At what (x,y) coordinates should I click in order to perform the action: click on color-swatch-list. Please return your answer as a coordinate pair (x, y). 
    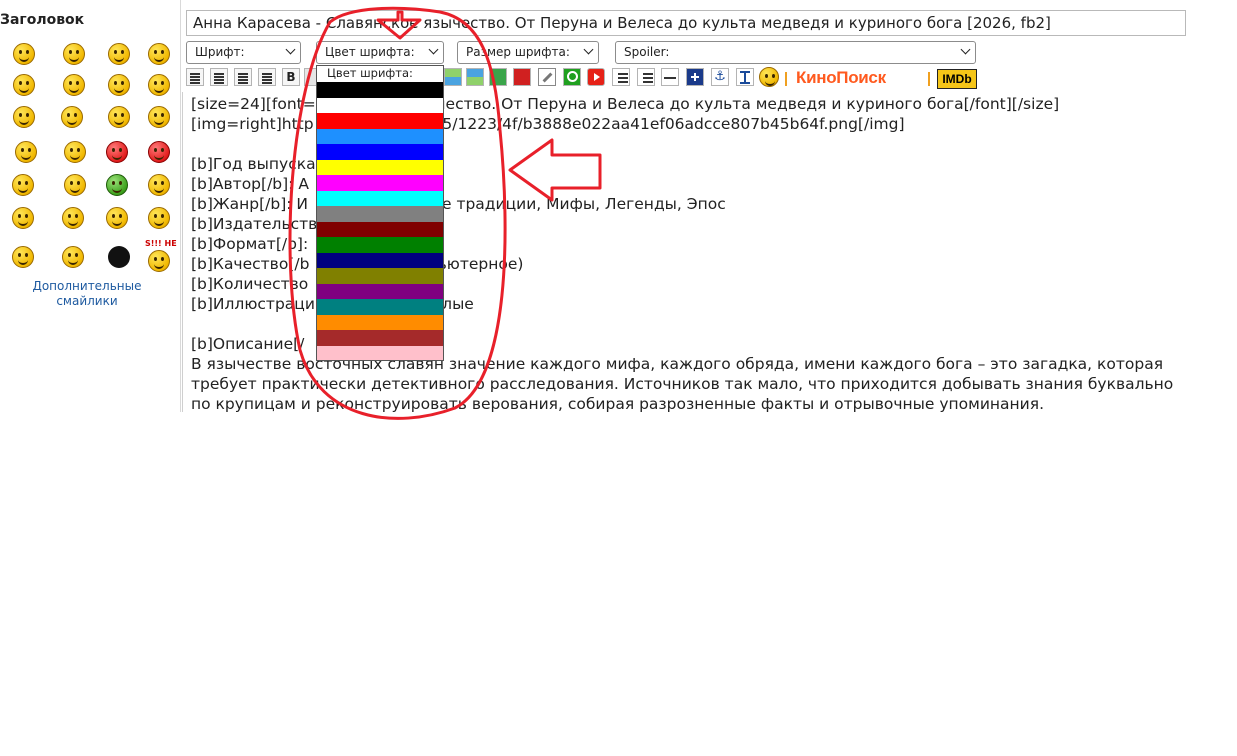
    Looking at the image, I should click on (380, 221).